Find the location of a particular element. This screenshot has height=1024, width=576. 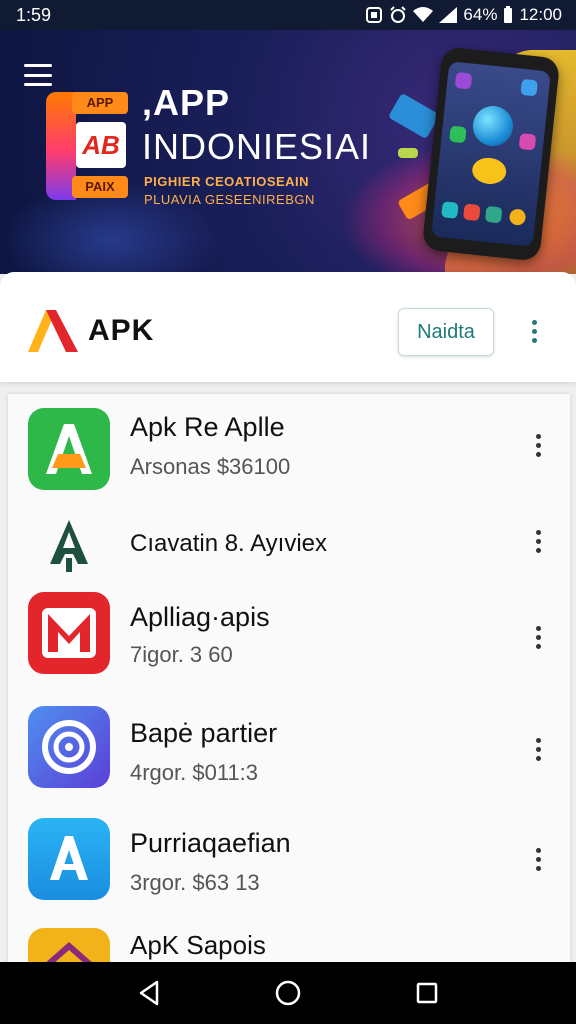

hero-badge: APP AB PAIX is located at coordinates (88, 146).